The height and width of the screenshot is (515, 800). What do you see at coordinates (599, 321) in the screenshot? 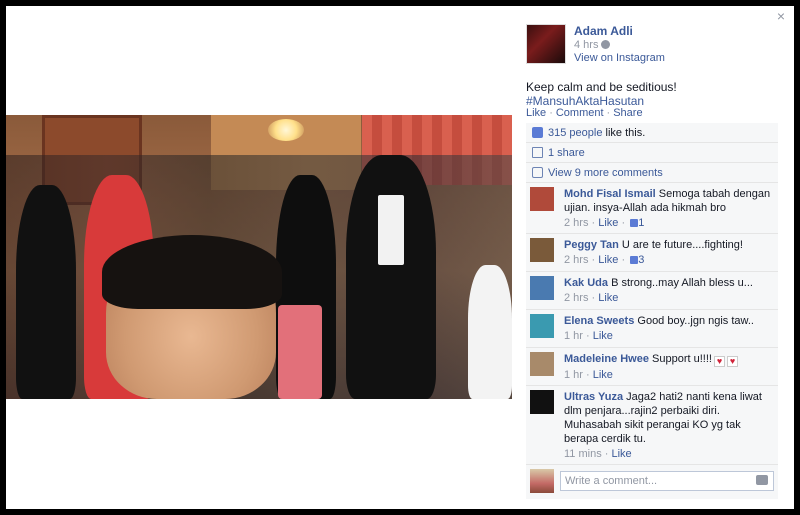
I see `commenter-name: Elena Sweets` at bounding box center [599, 321].